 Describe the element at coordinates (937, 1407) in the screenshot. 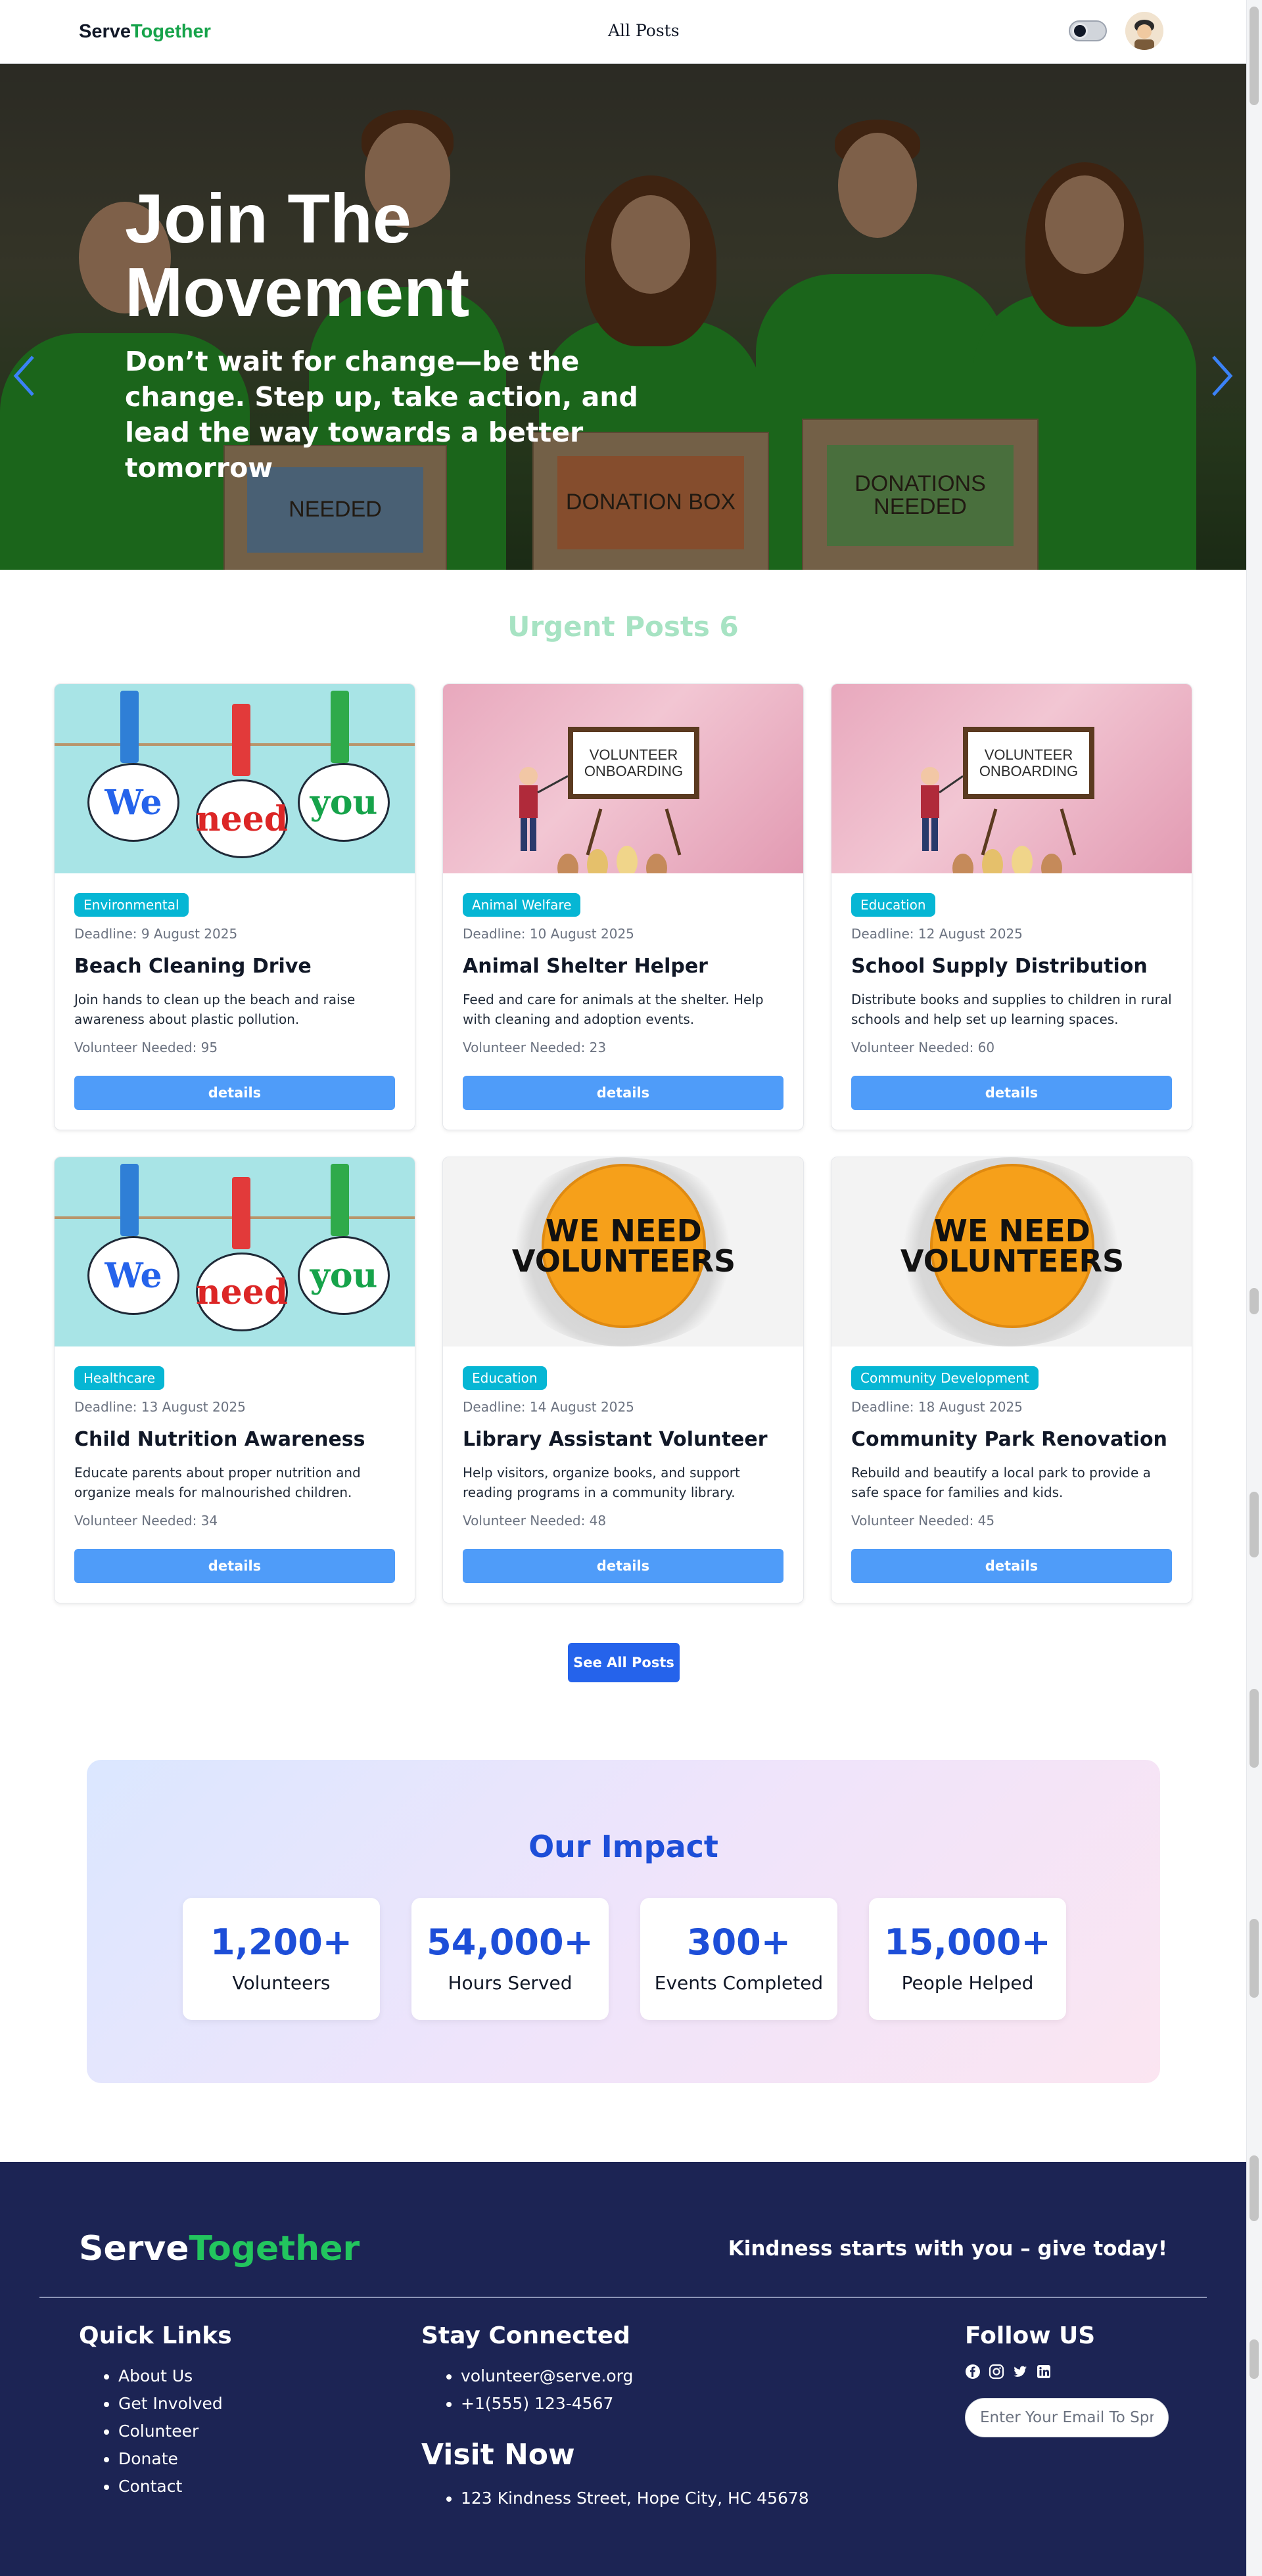

I see `post-deadline: Deadline: 18 August 2025` at that location.